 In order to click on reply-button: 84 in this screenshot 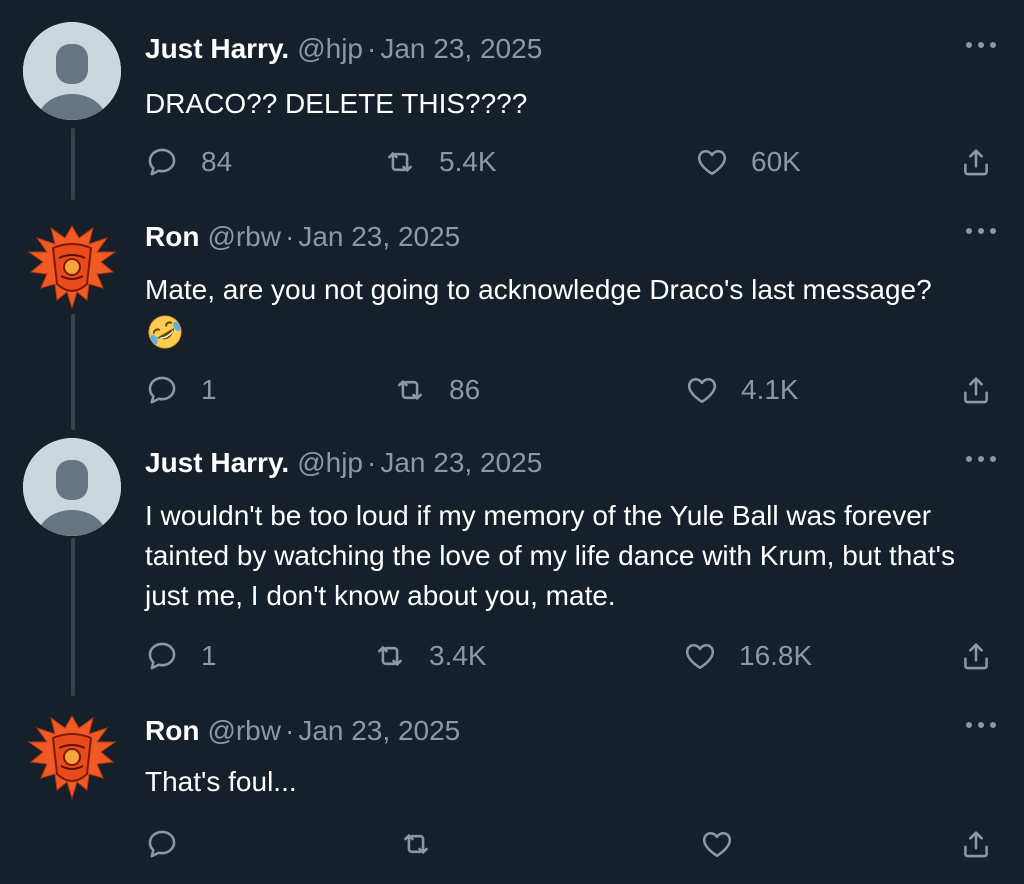, I will do `click(188, 162)`.